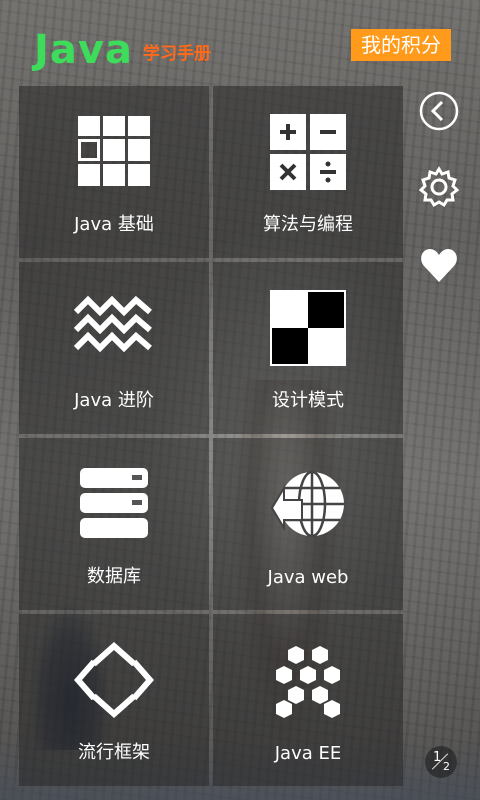 This screenshot has height=800, width=480. What do you see at coordinates (308, 400) in the screenshot?
I see `tile-label: 设计模式` at bounding box center [308, 400].